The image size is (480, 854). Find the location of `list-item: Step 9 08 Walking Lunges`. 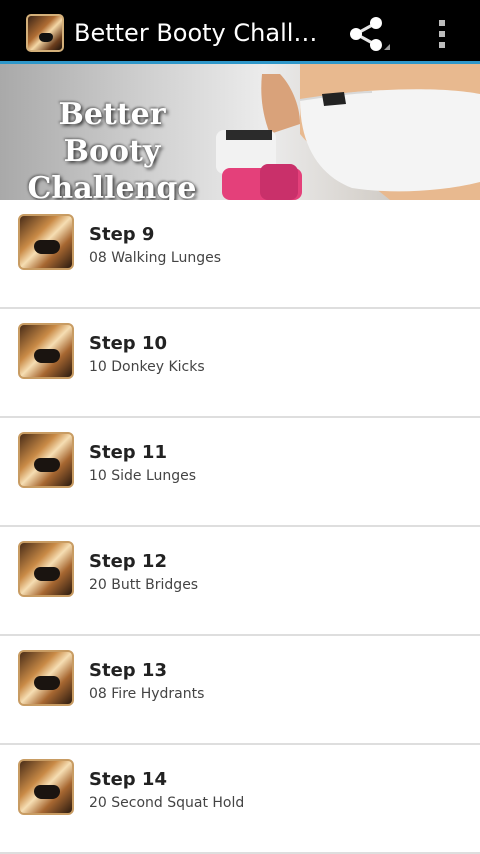

list-item: Step 9 08 Walking Lunges is located at coordinates (240, 254).